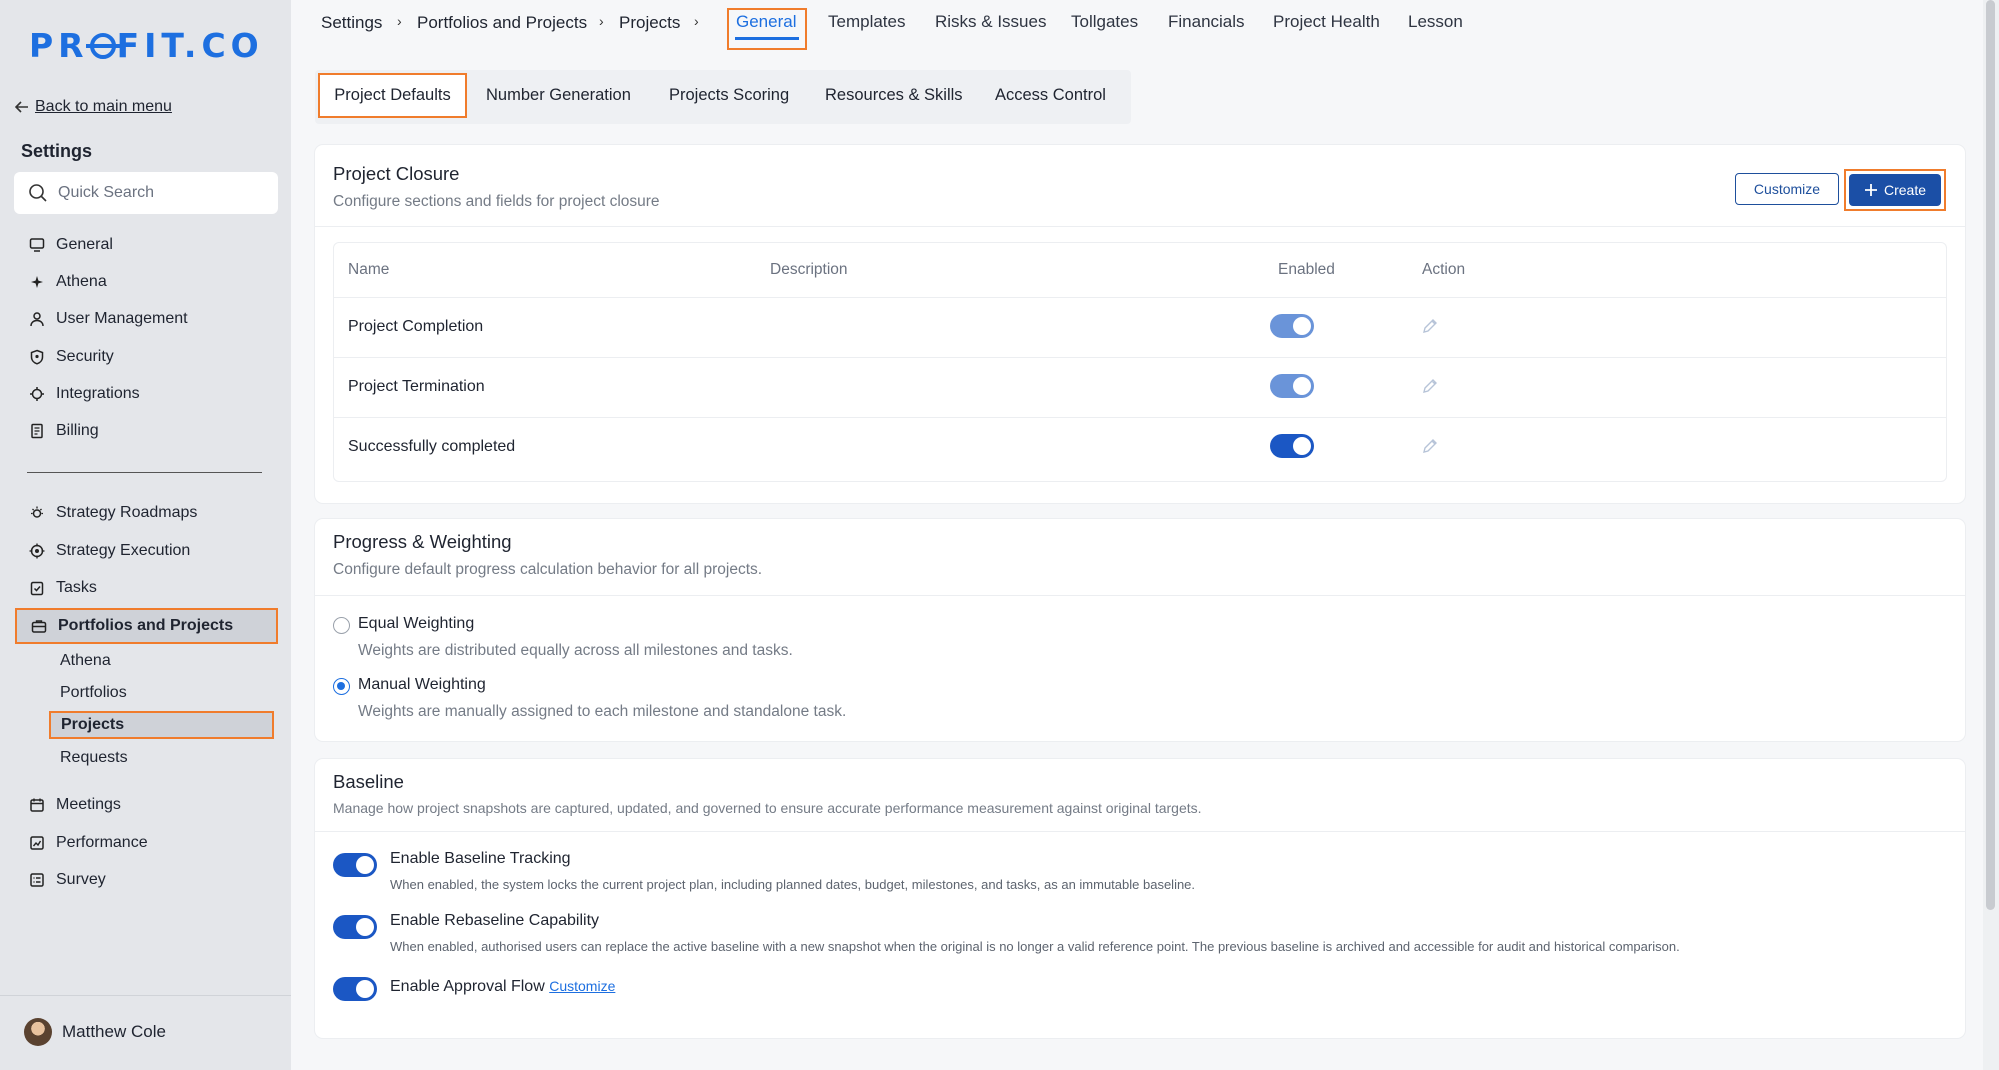 This screenshot has height=1070, width=1999. What do you see at coordinates (146, 805) in the screenshot?
I see `sidebar-item-meetings: Meetings` at bounding box center [146, 805].